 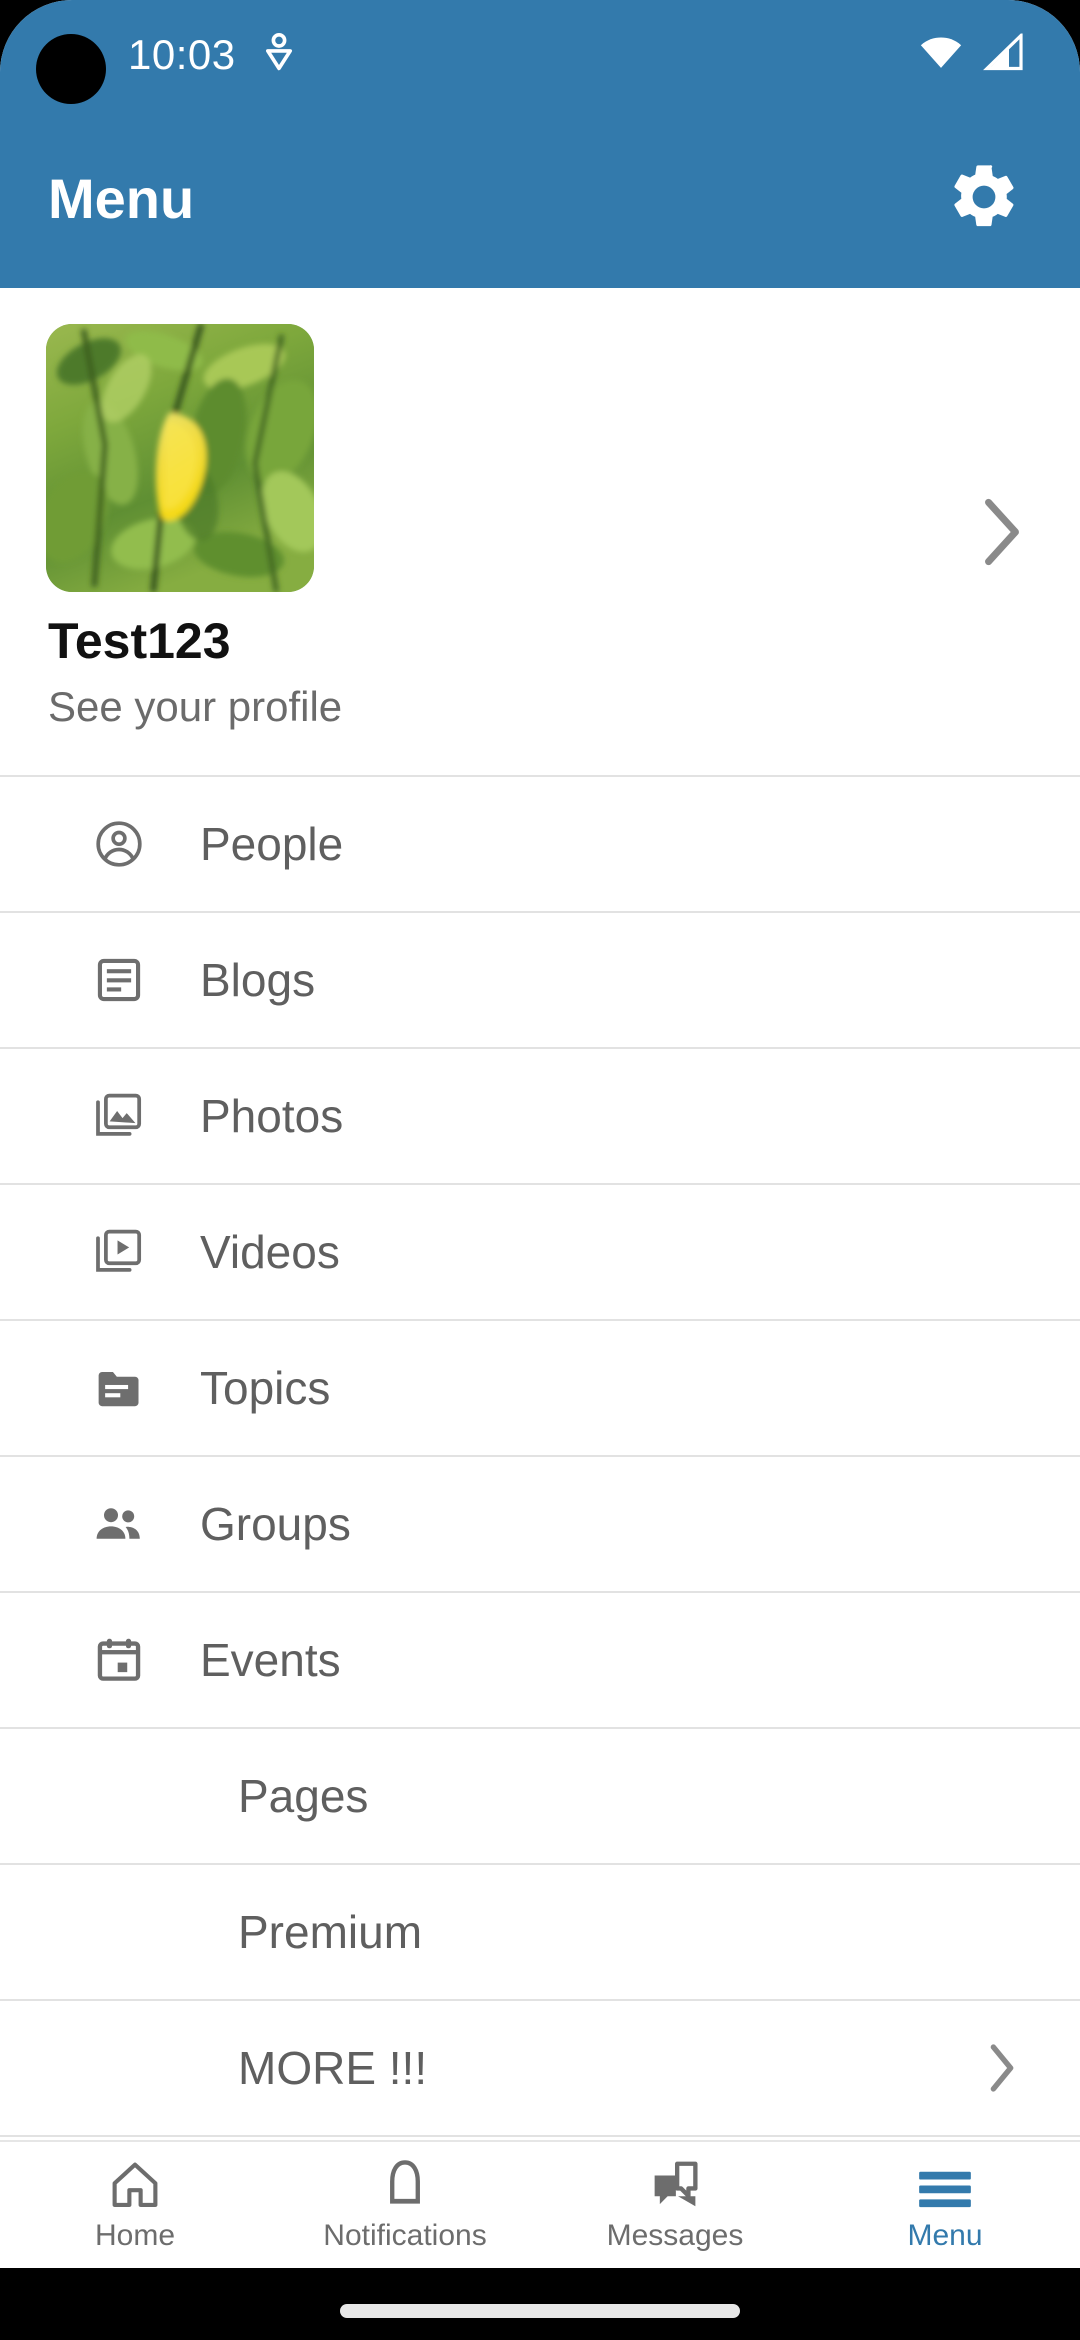 What do you see at coordinates (135, 2235) in the screenshot?
I see `nav-item-label: Home` at bounding box center [135, 2235].